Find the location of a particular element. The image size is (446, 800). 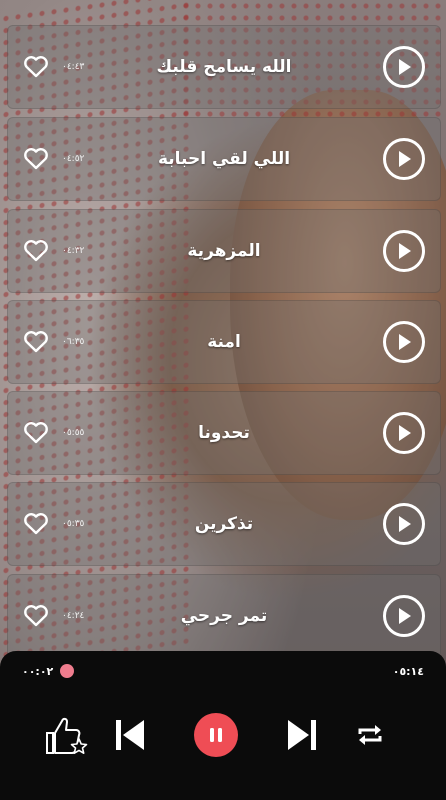

skip-next-icon is located at coordinates (302, 735).